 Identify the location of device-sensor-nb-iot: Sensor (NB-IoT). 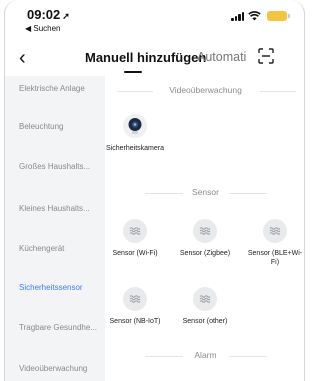
(135, 306).